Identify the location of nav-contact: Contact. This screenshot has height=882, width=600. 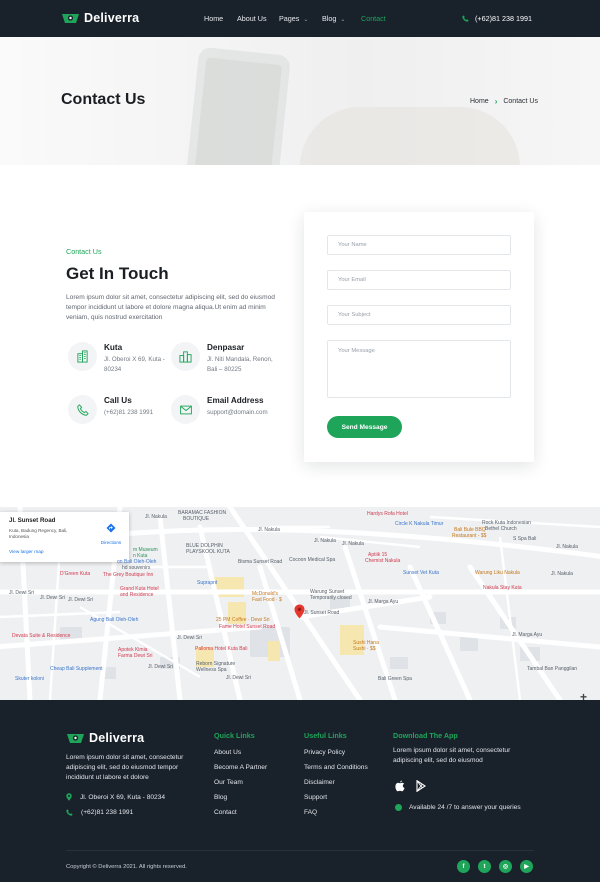
(373, 18).